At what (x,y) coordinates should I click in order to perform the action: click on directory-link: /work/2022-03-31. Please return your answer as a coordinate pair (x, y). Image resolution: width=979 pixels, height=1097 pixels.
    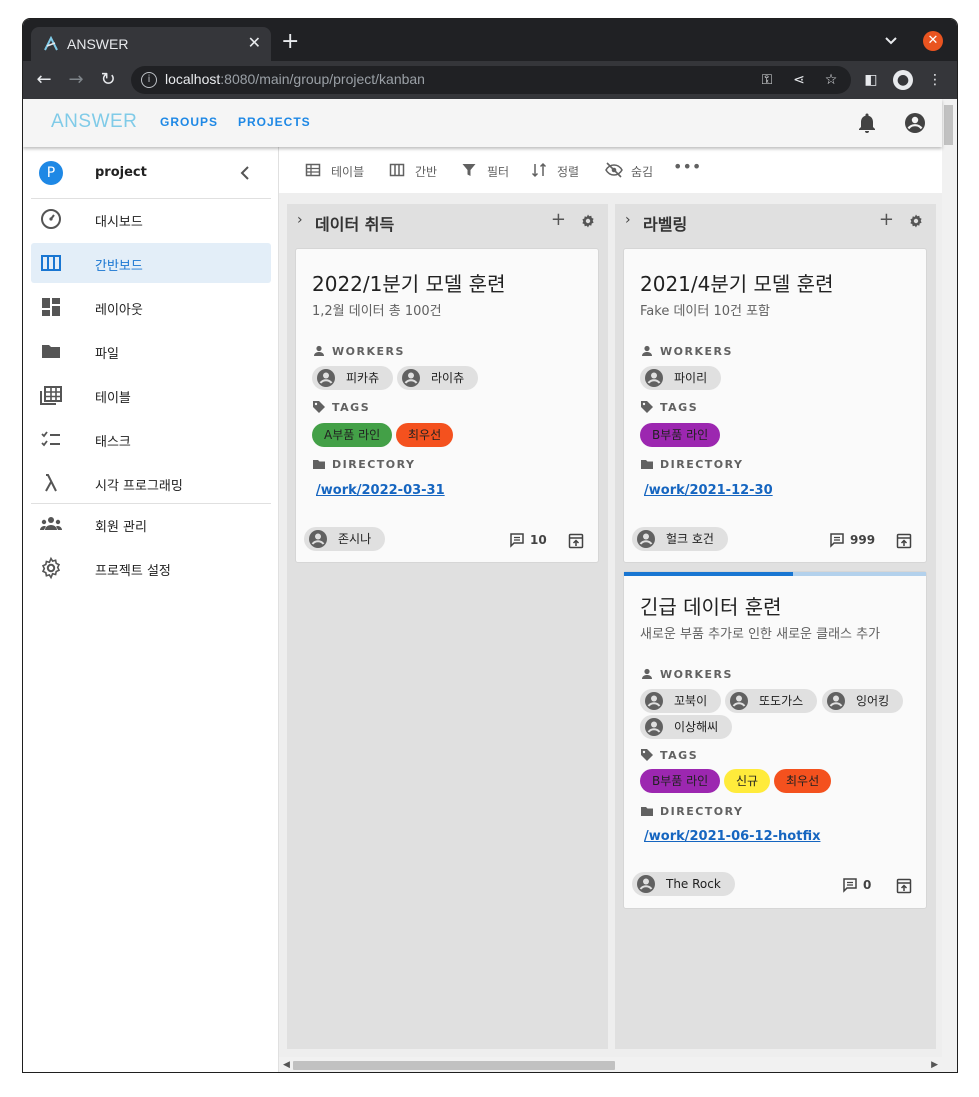
    Looking at the image, I should click on (380, 490).